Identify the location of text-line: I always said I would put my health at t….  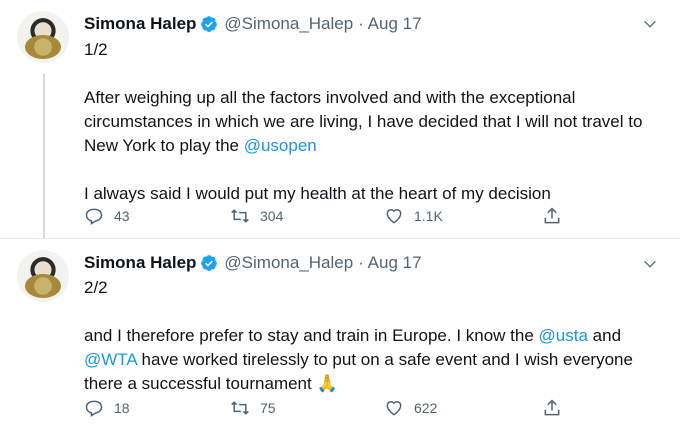
(317, 193).